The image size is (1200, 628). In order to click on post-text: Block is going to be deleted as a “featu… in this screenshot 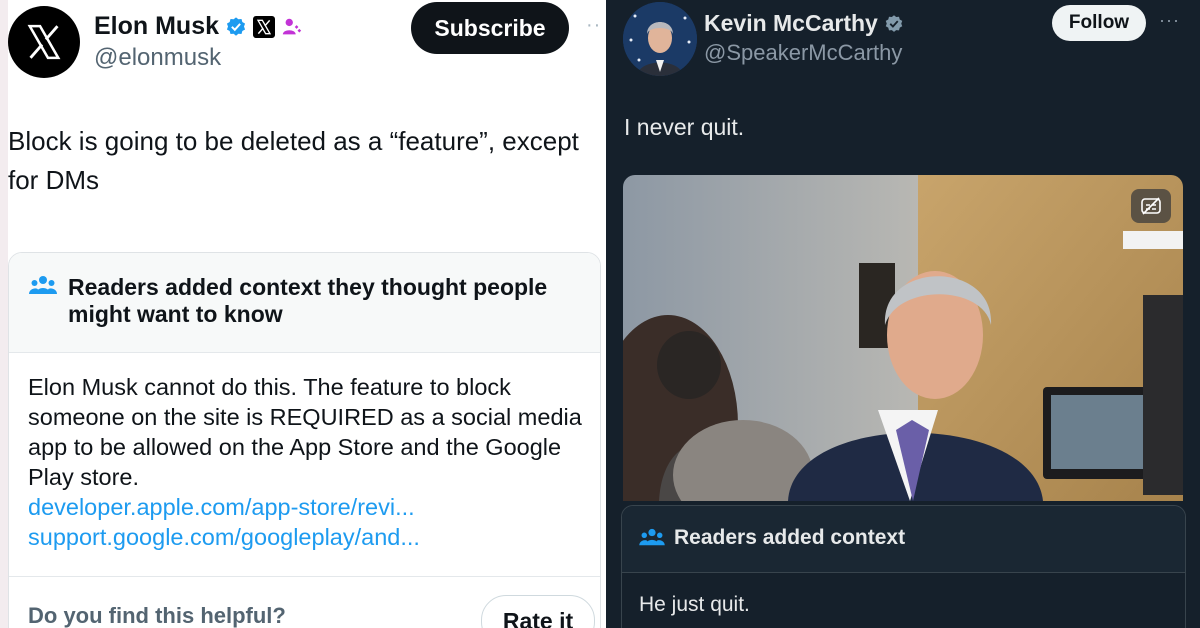, I will do `click(293, 160)`.